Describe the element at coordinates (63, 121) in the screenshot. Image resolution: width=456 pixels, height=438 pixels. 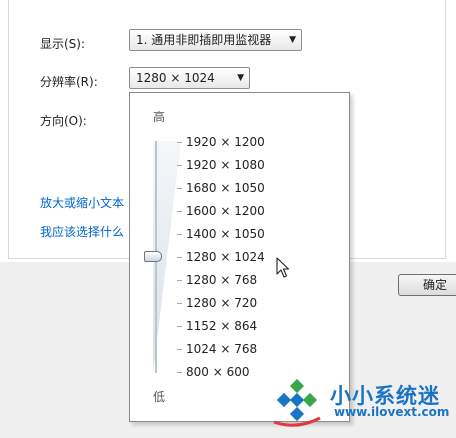
I see `orientation-label: 方向(O):` at that location.